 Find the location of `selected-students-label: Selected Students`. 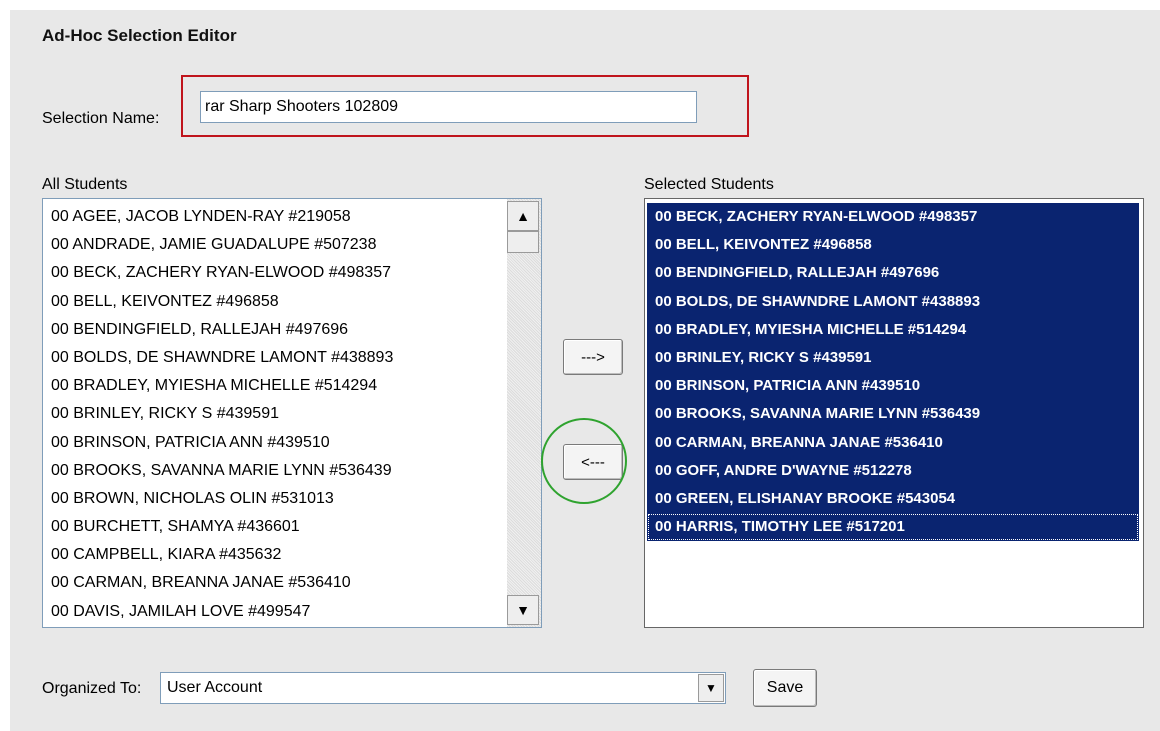

selected-students-label: Selected Students is located at coordinates (709, 184).